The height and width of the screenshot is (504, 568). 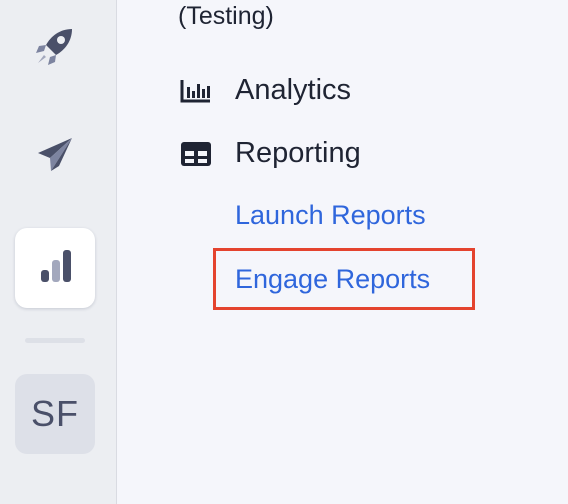 What do you see at coordinates (226, 16) in the screenshot?
I see `workspace-suffix: (Testing)` at bounding box center [226, 16].